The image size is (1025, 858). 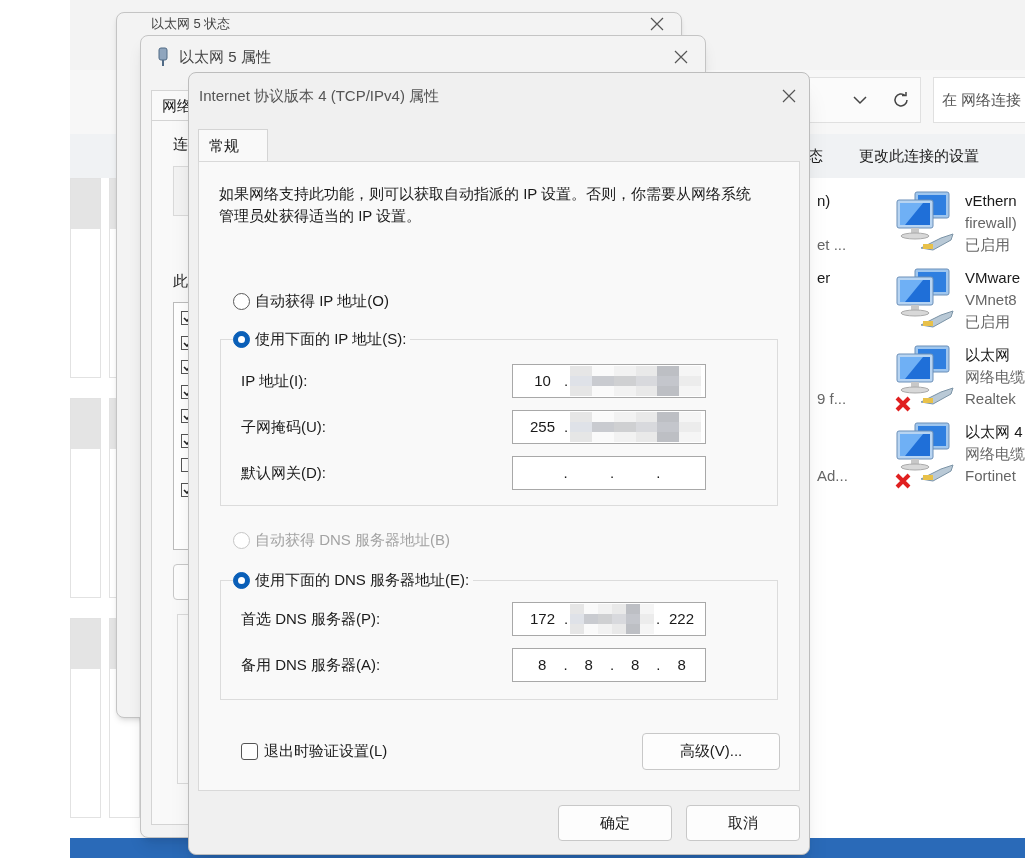 I want to click on connection-detail: Realtek, so click(x=991, y=399).